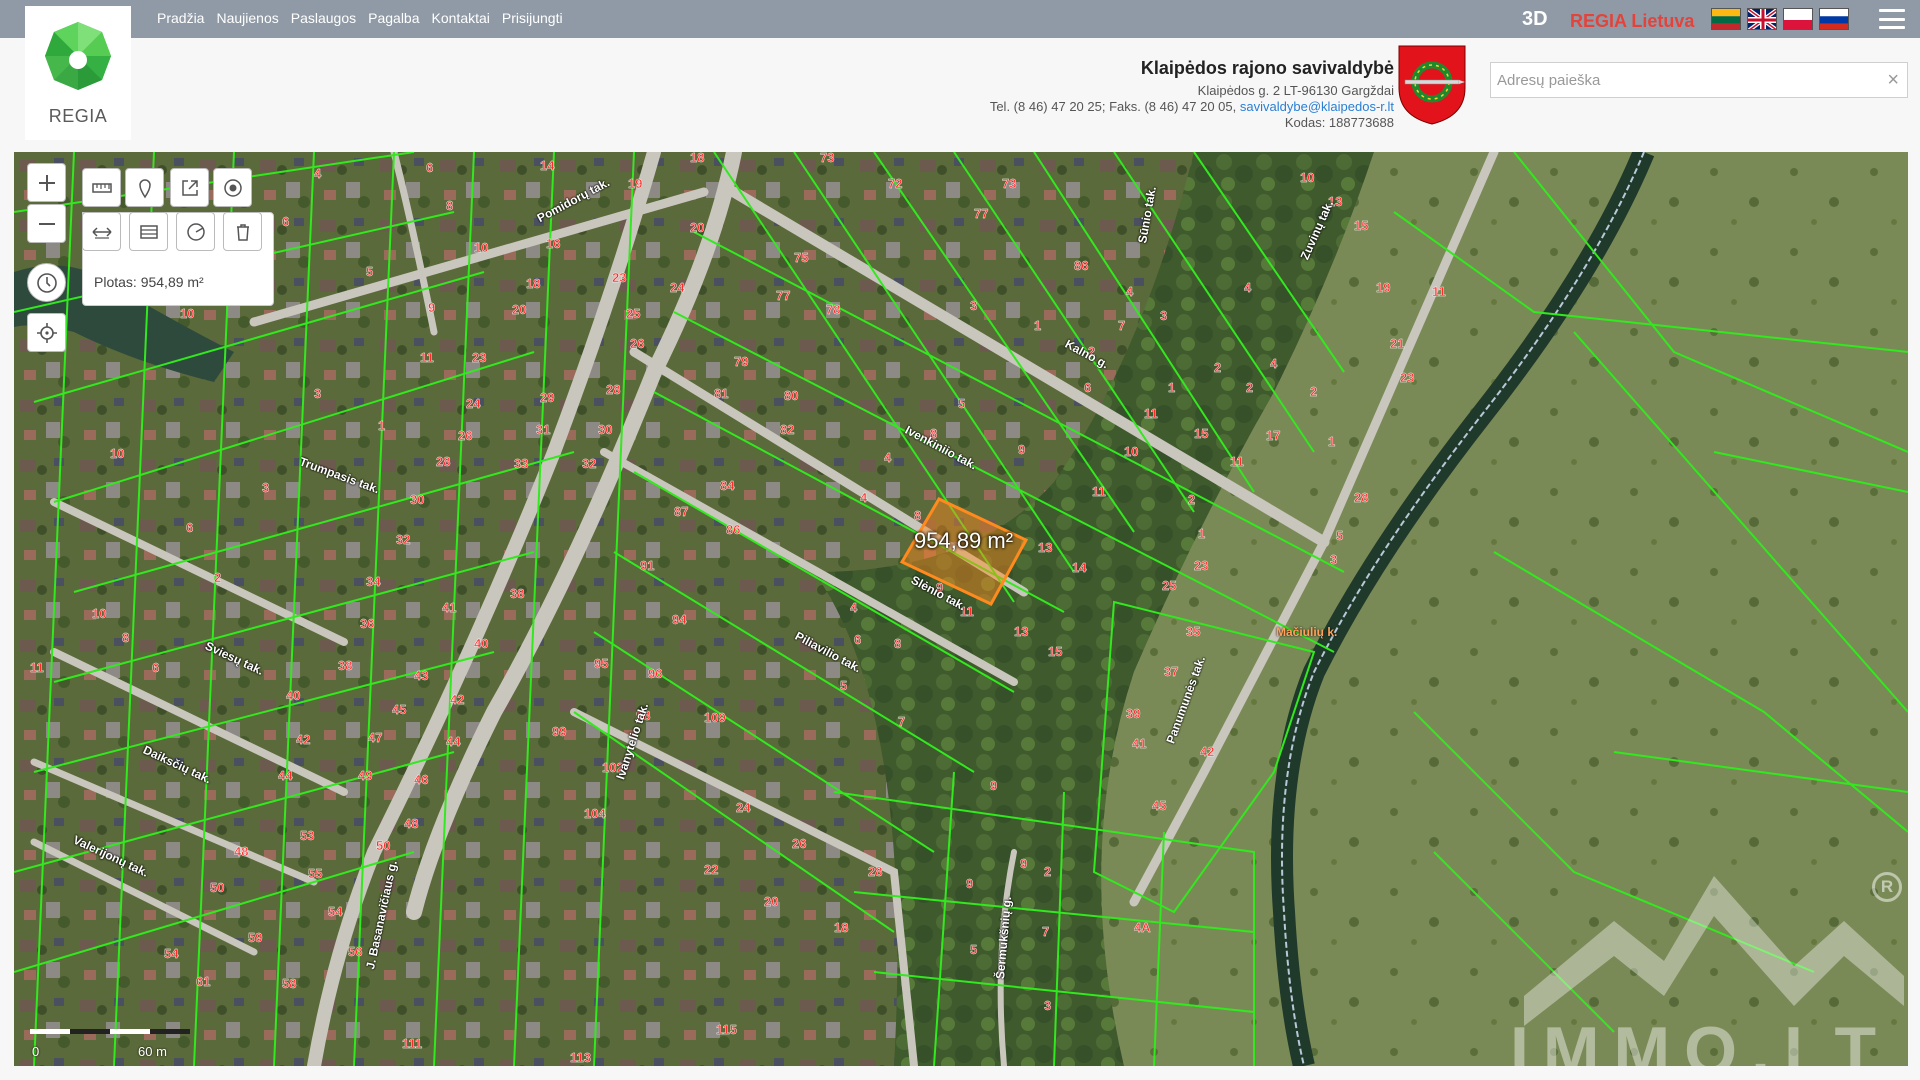 The width and height of the screenshot is (1920, 1080). I want to click on measure-area-icon, so click(148, 231).